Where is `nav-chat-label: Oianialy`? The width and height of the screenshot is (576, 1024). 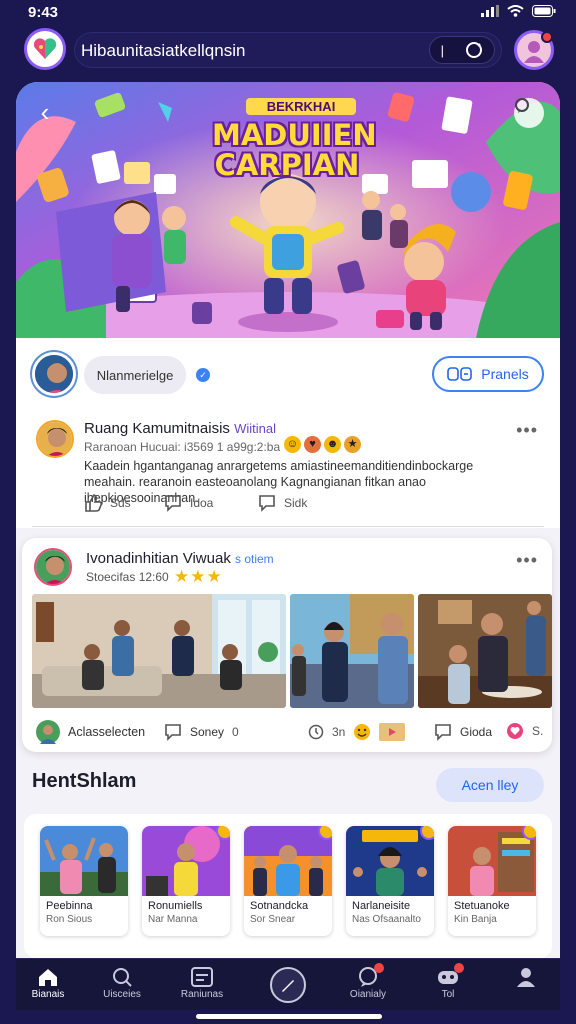
nav-chat-label: Oianialy is located at coordinates (368, 994).